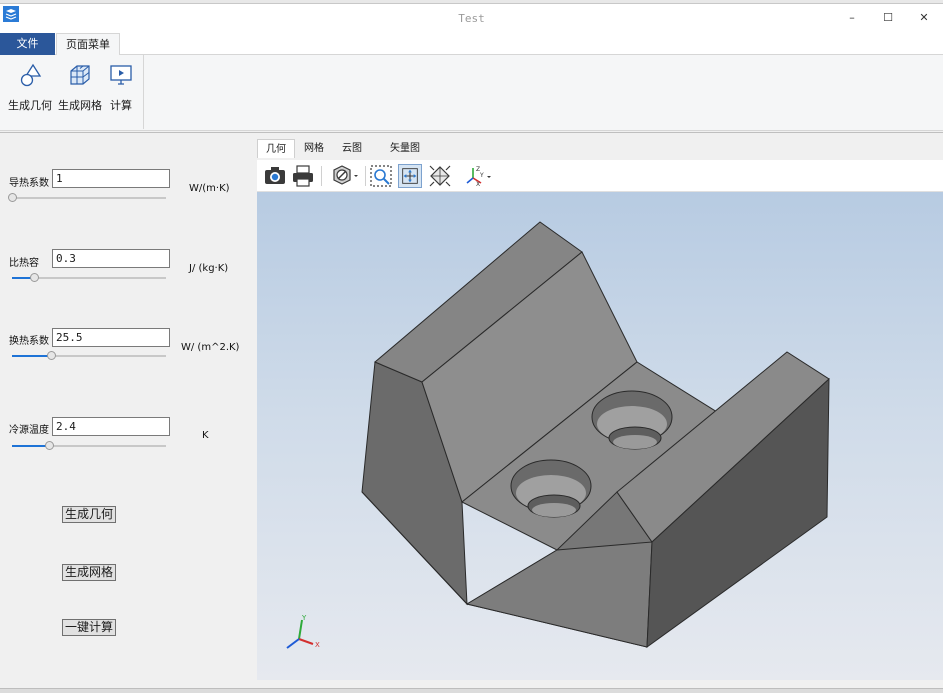  What do you see at coordinates (440, 176) in the screenshot?
I see `view-iso-icon` at bounding box center [440, 176].